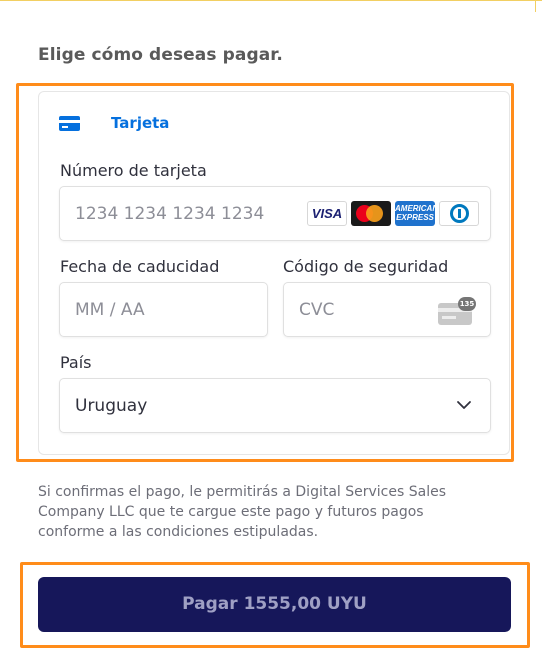 The width and height of the screenshot is (542, 662). Describe the element at coordinates (160, 55) in the screenshot. I see `page-title: Elige cómo deseas pagar.` at that location.